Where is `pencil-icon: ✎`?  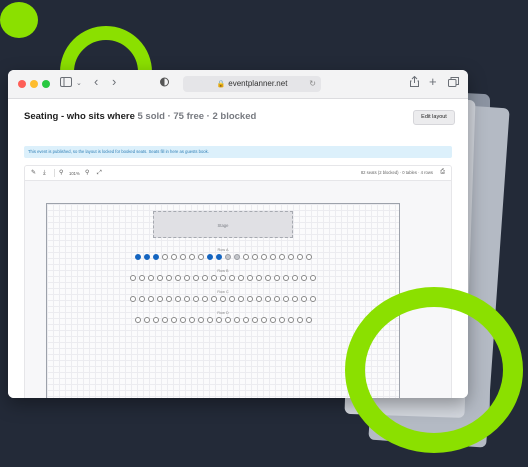
pencil-icon: ✎ is located at coordinates (33, 173).